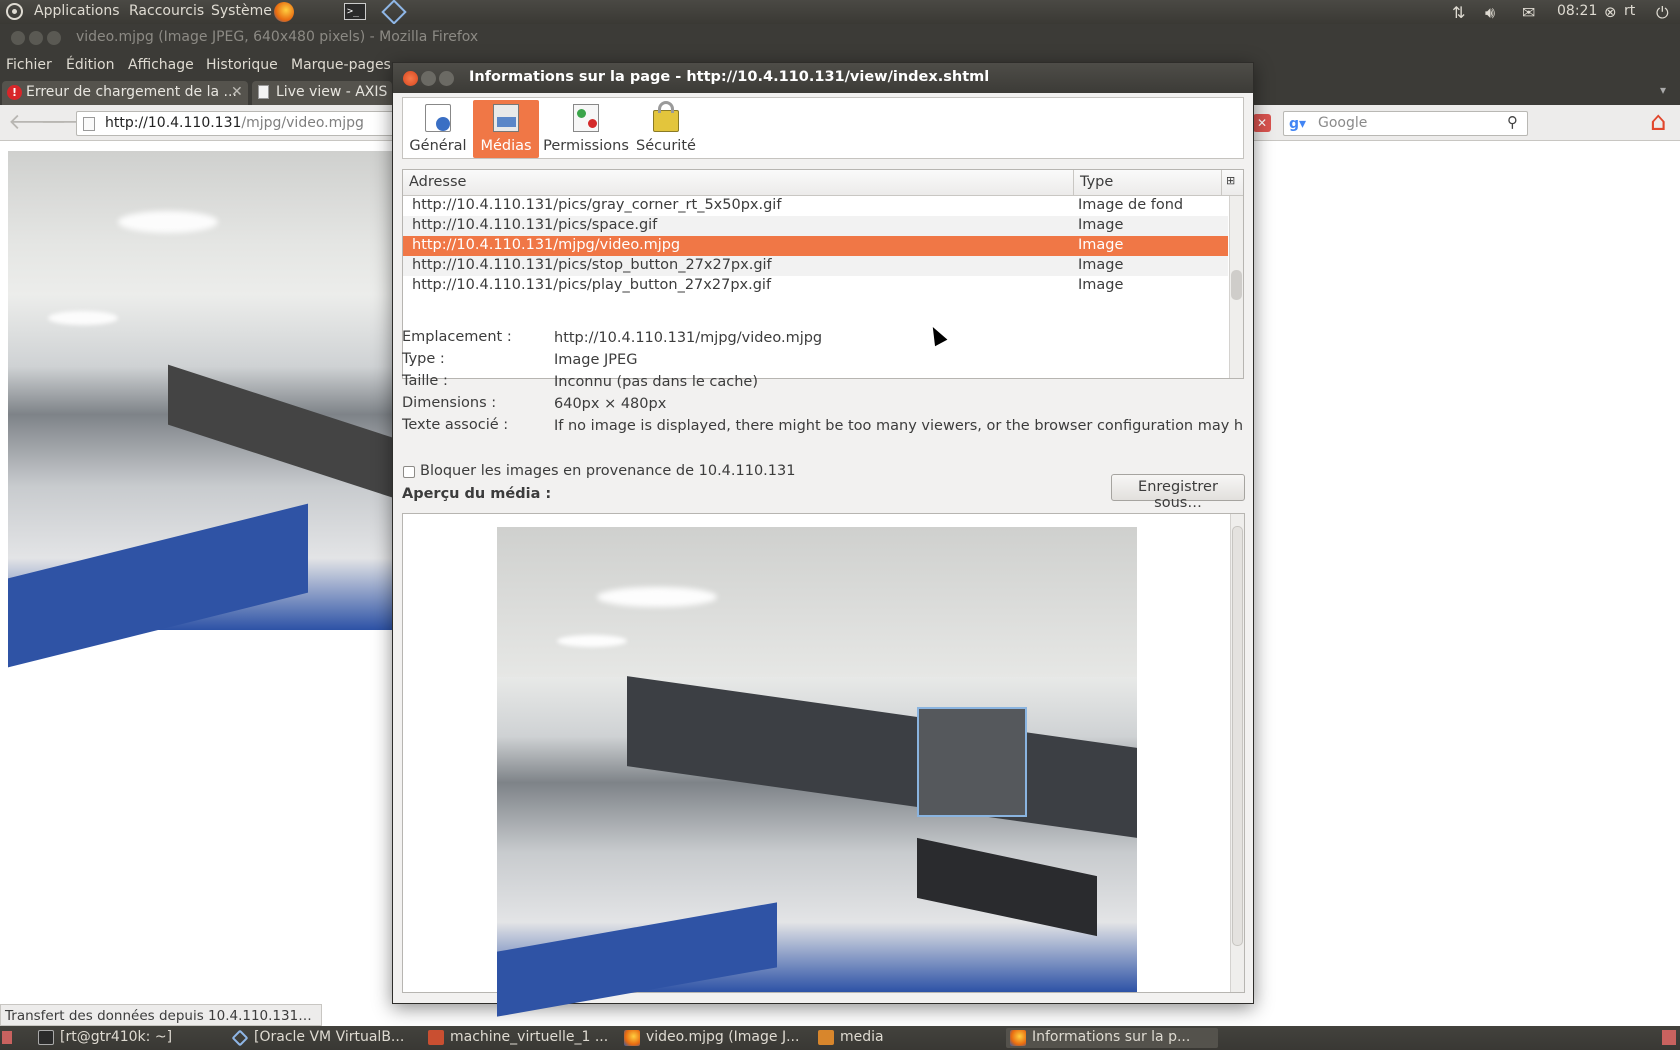  I want to click on type-value: Image JPEG, so click(596, 360).